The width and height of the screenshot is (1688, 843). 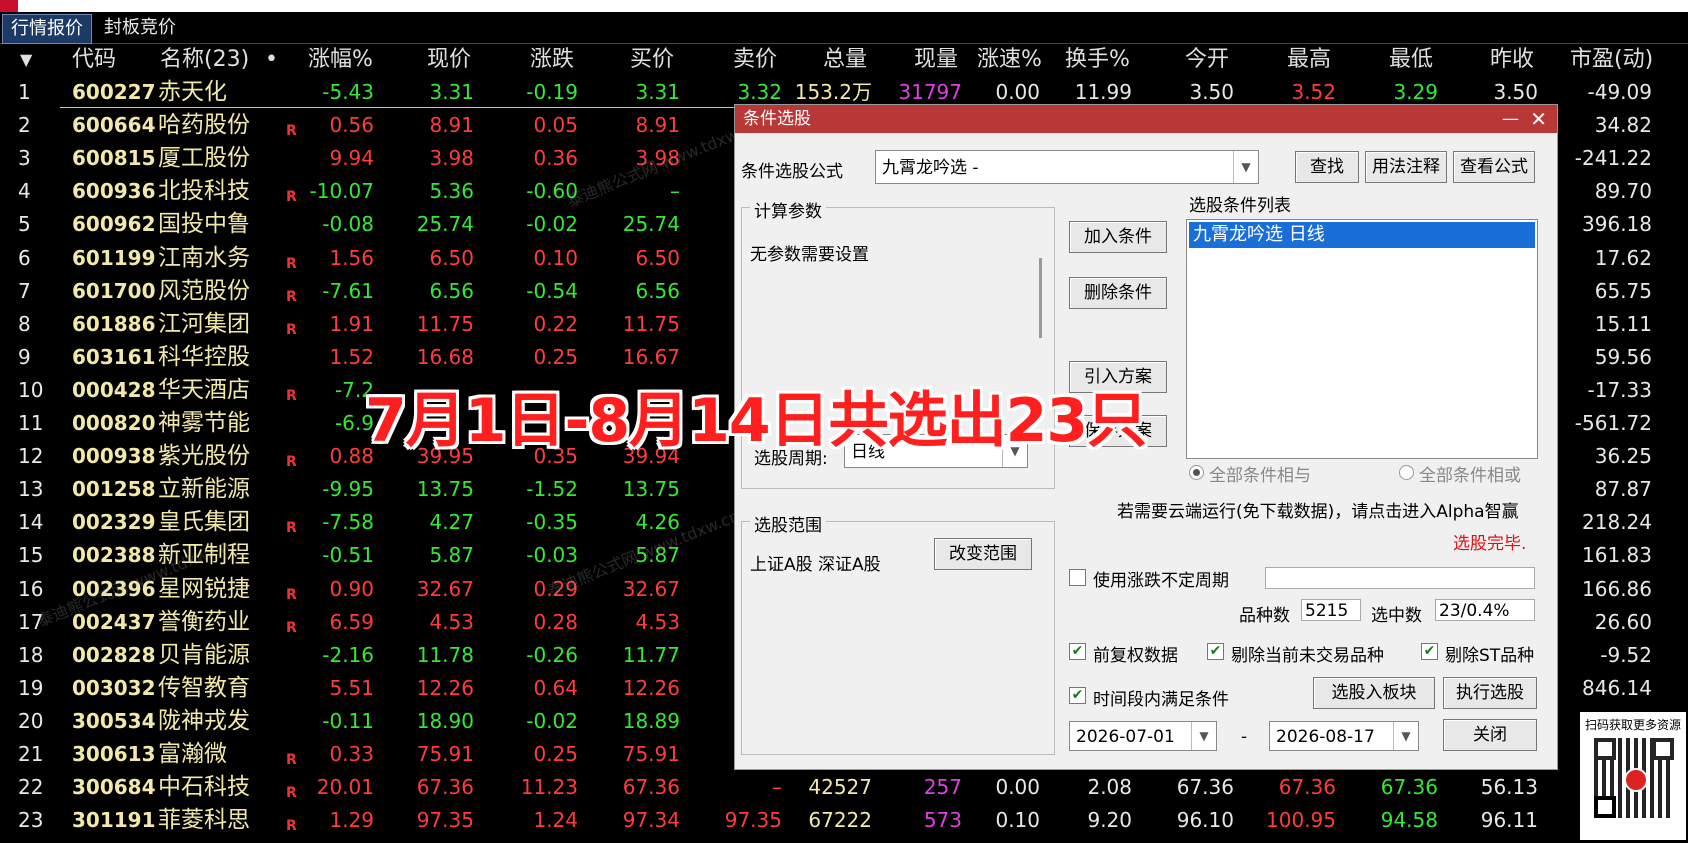 I want to click on col-price: 现价, so click(x=449, y=60).